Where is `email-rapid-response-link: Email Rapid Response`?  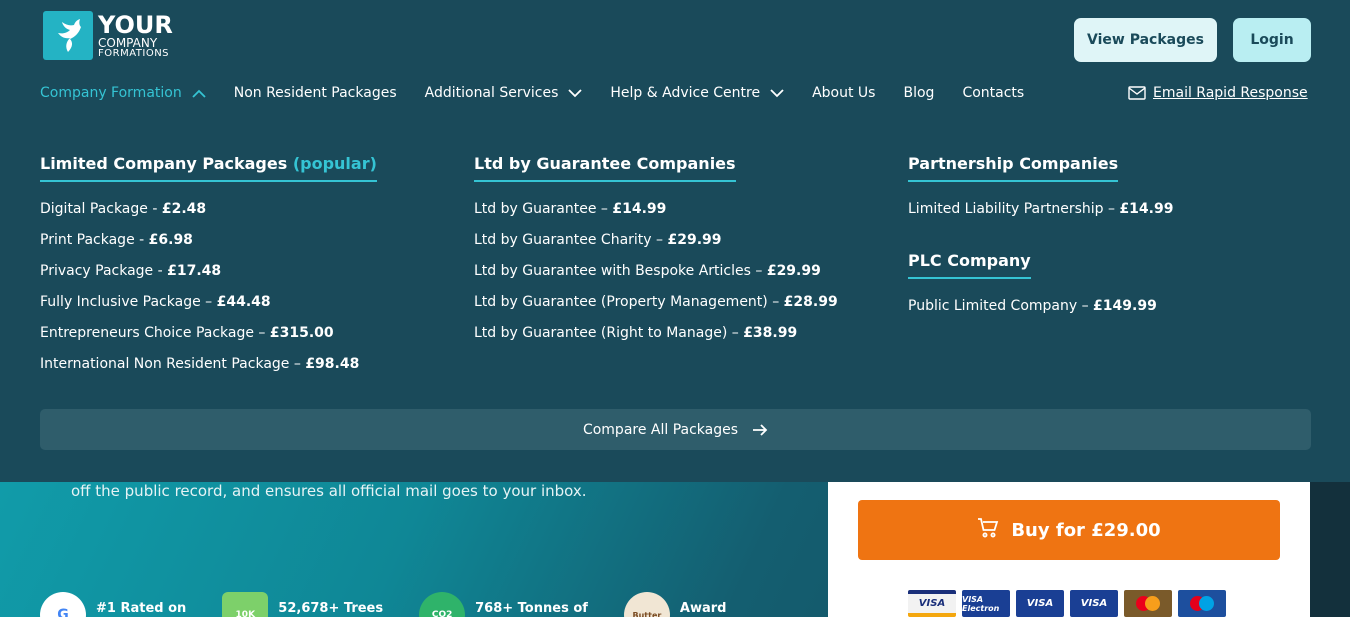
email-rapid-response-link: Email Rapid Response is located at coordinates (1218, 93).